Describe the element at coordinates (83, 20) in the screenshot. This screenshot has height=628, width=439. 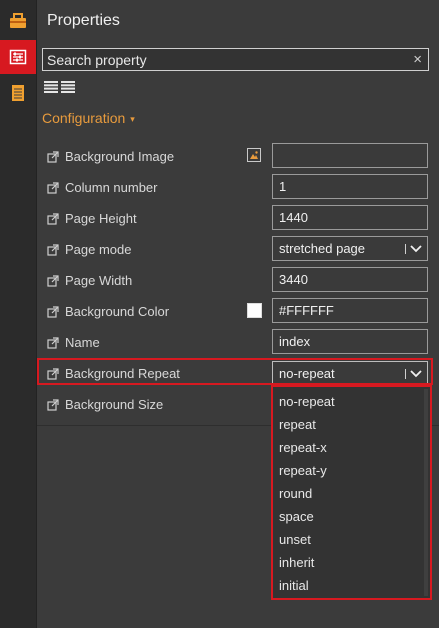
I see `panel-title: Properties` at that location.